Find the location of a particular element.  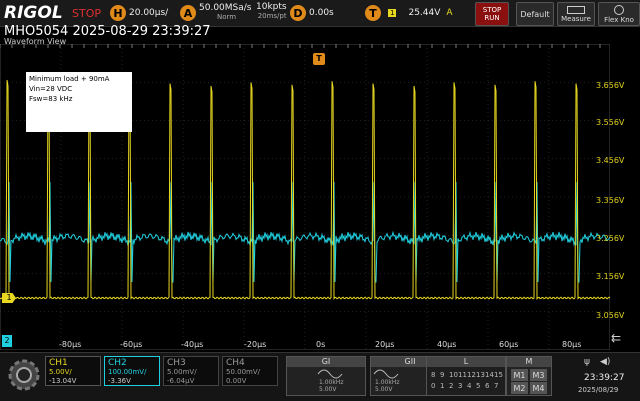

logic-channel-number: 8 is located at coordinates (435, 375).